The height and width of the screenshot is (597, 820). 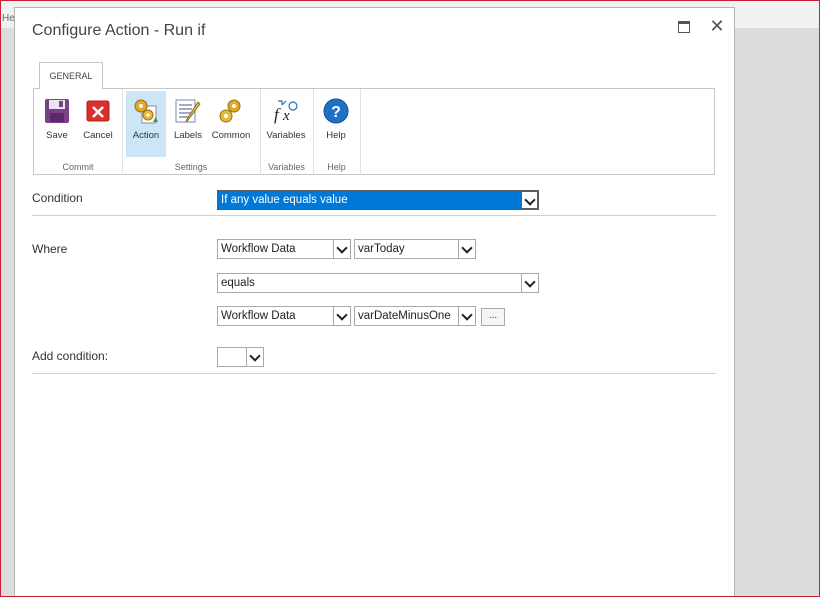 I want to click on right-variable-select: varDateMinusOne, so click(x=415, y=316).